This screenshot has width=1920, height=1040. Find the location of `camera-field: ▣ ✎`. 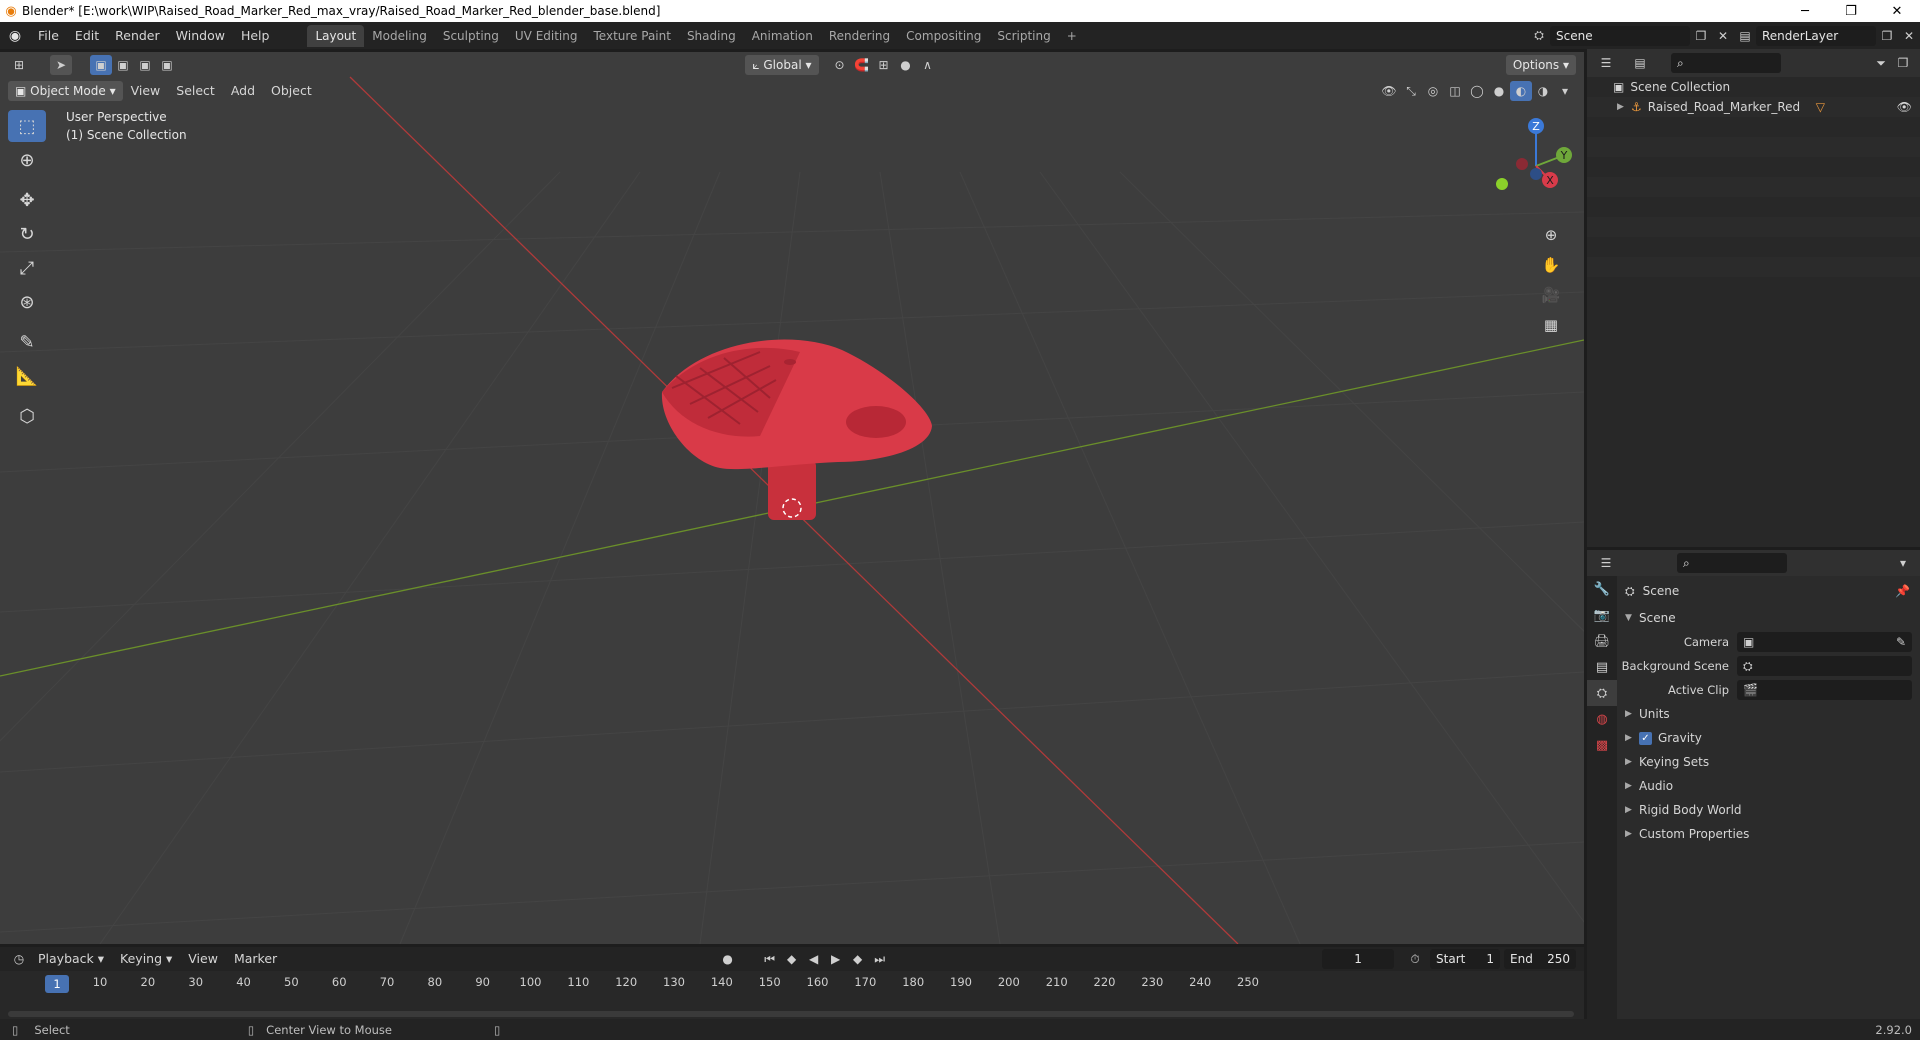

camera-field: ▣ ✎ is located at coordinates (1824, 642).